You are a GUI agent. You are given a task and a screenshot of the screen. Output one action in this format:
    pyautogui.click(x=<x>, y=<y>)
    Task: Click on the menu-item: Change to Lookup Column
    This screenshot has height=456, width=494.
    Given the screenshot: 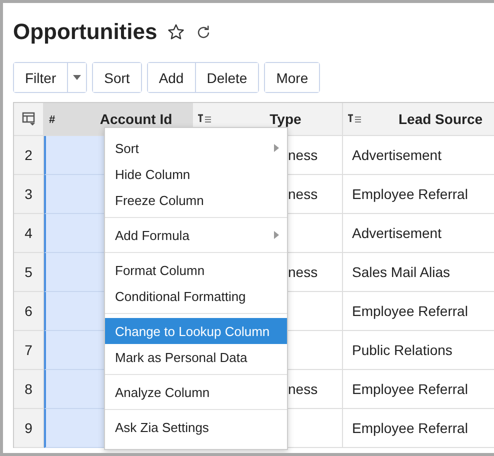 What is the action you would take?
    pyautogui.click(x=196, y=331)
    